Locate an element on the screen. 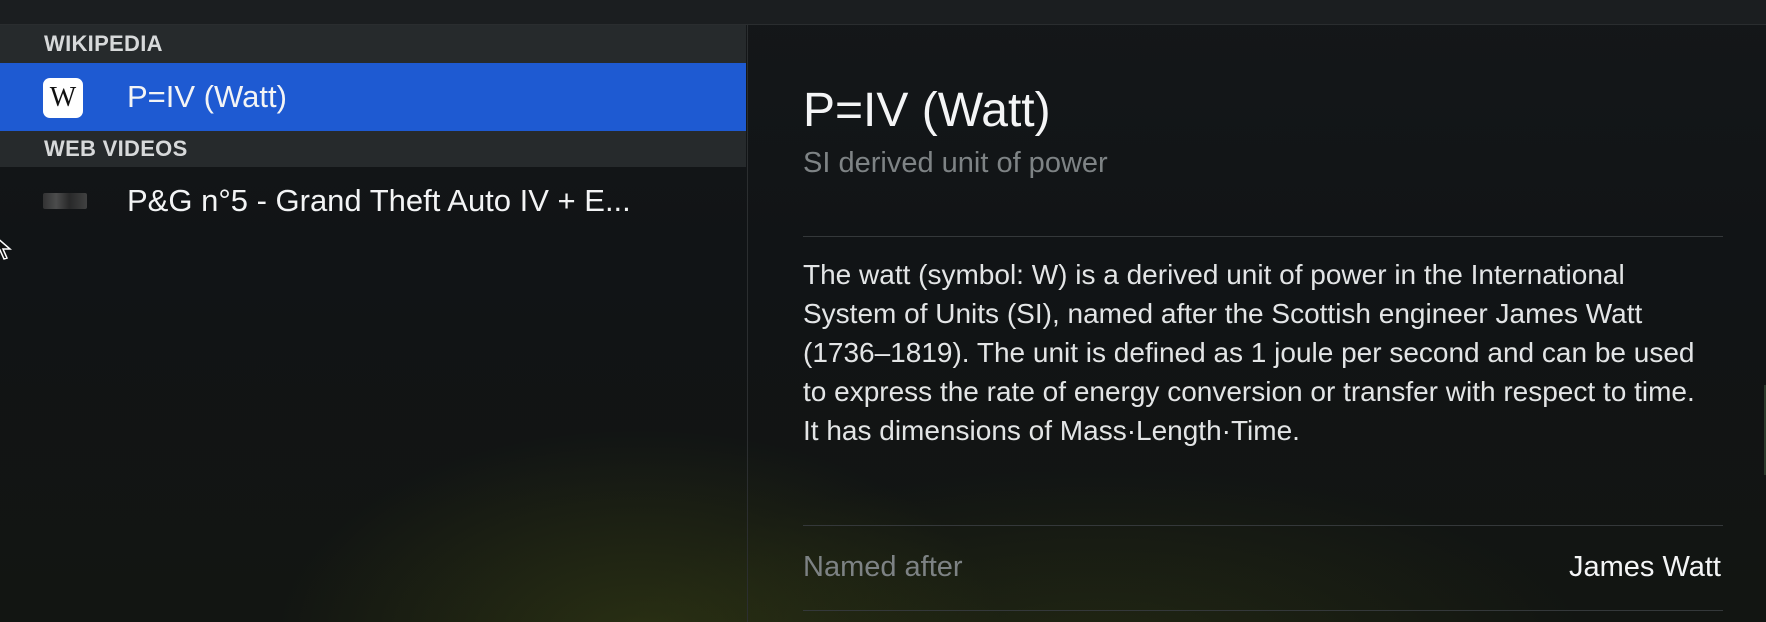 The width and height of the screenshot is (1766, 622). detail-title: P=IV (Watt) is located at coordinates (927, 110).